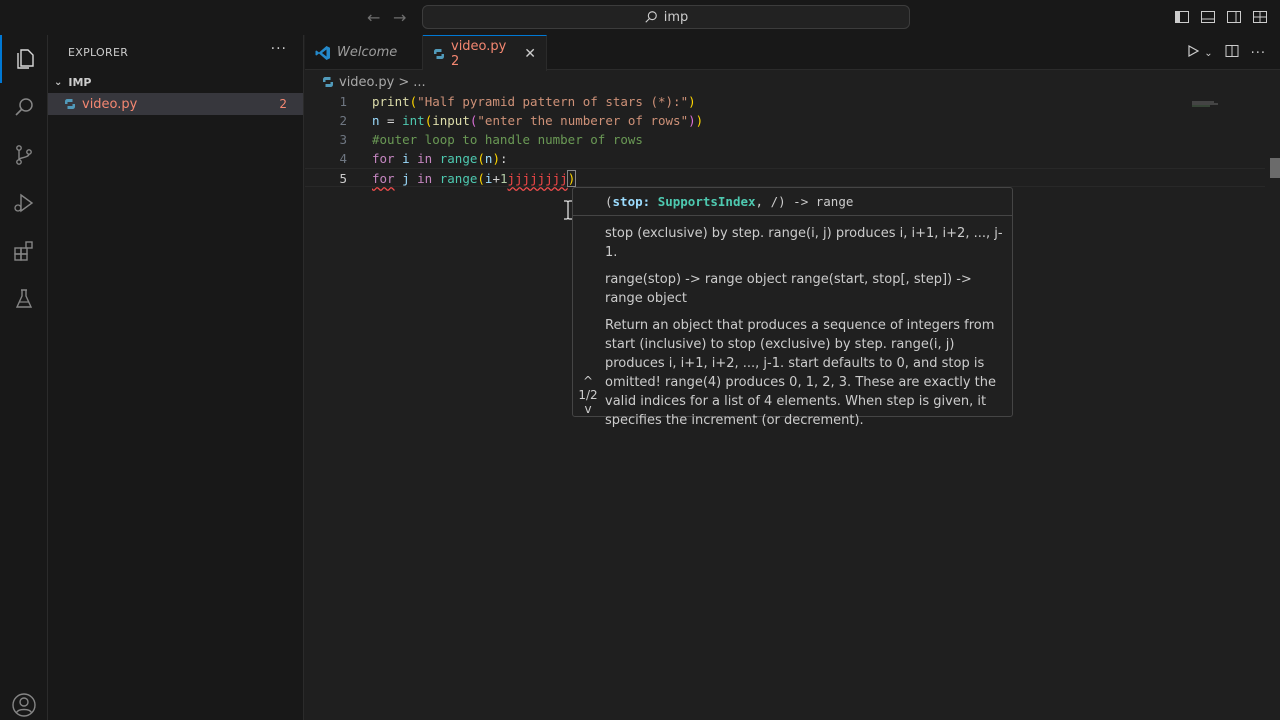 Image resolution: width=1280 pixels, height=720 pixels. I want to click on token: 1, so click(503, 178).